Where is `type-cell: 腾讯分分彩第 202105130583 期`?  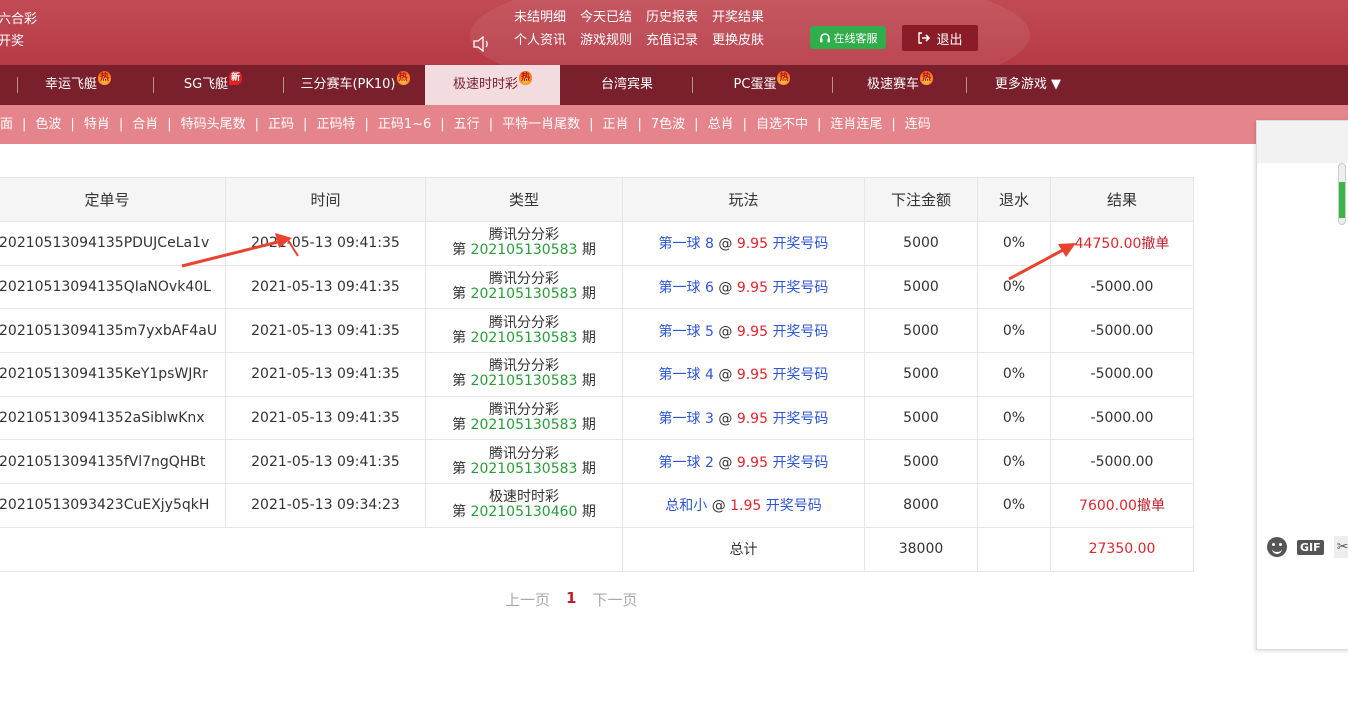
type-cell: 腾讯分分彩第 202105130583 期 is located at coordinates (524, 243).